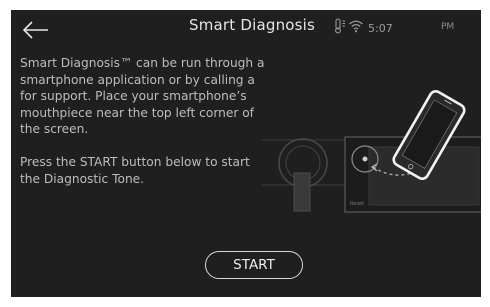  Describe the element at coordinates (36, 30) in the screenshot. I see `back-arrow-icon` at that location.